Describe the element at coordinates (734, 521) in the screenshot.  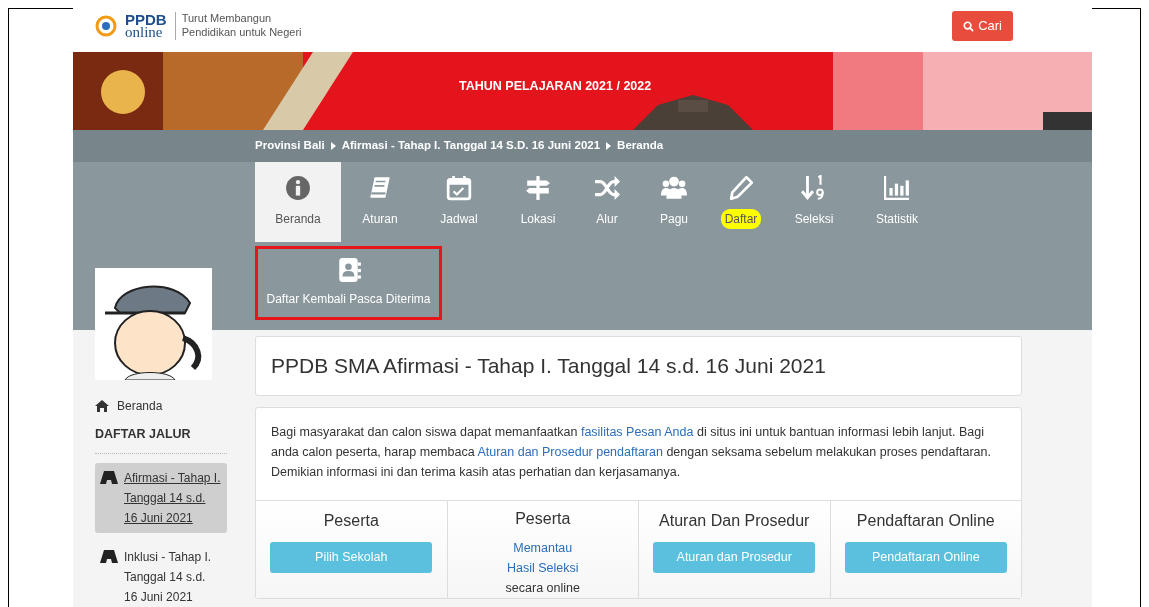
I see `panel-title: Aturan Dan Prosedur` at that location.